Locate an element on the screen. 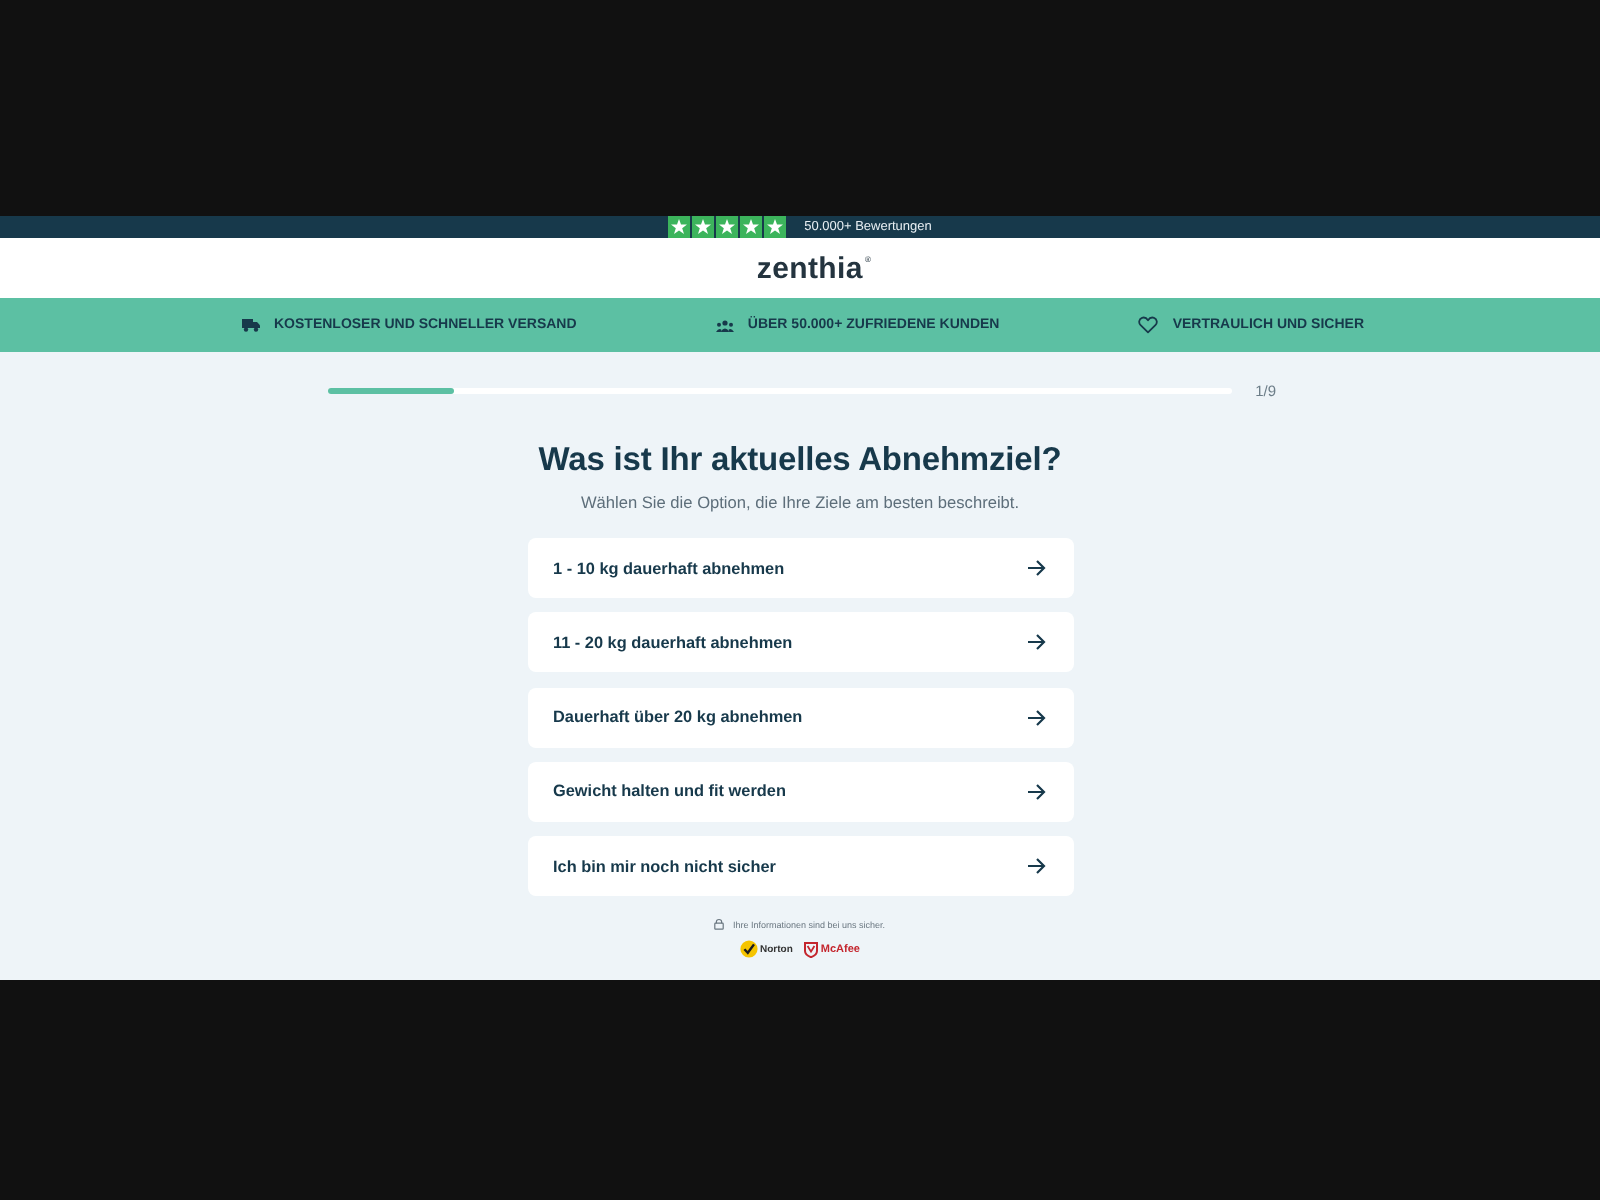 This screenshot has height=1200, width=1600. question-subtitle: Wählen Sie die Option, die Ihre Ziele am besten beschreibt. is located at coordinates (800, 502).